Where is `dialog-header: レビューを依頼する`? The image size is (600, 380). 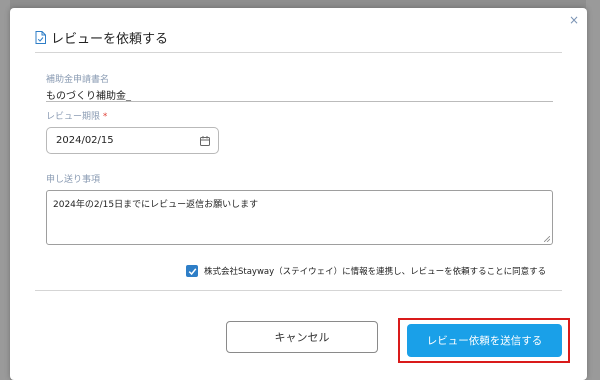
dialog-header: レビューを依頼する is located at coordinates (101, 37).